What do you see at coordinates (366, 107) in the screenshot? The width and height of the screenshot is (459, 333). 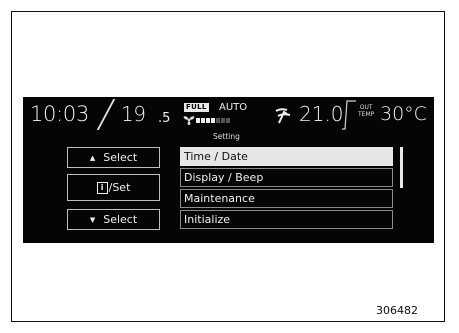 I see `out-label: OUT` at bounding box center [366, 107].